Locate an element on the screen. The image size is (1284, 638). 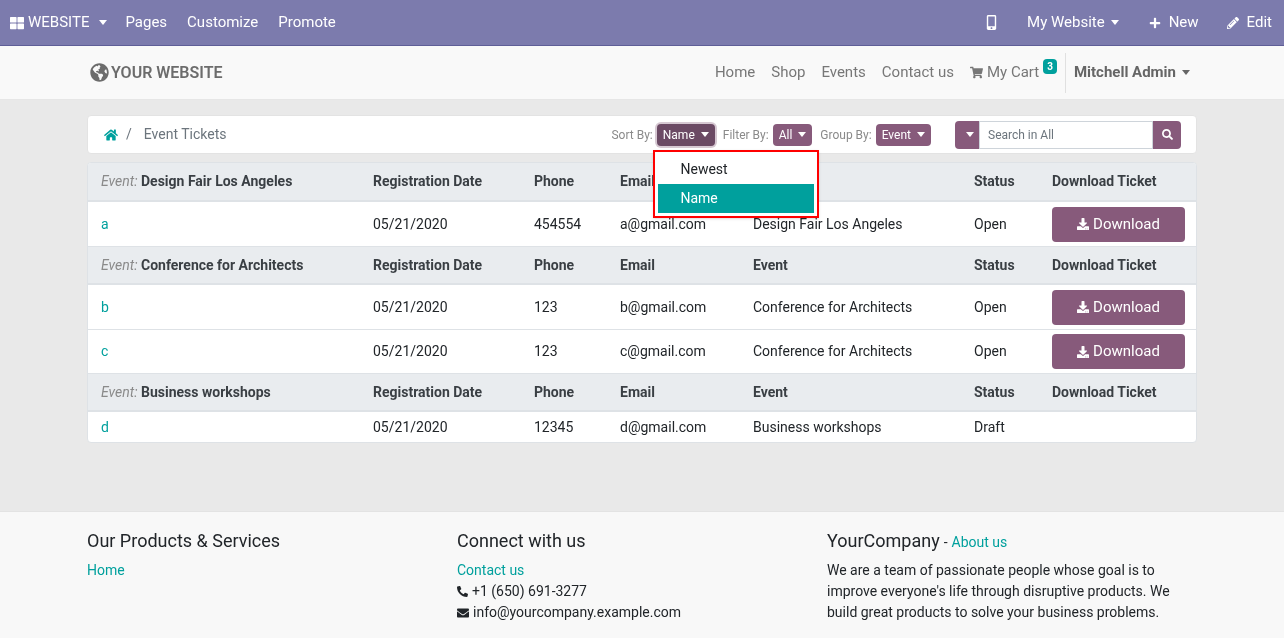
admin-menu-item: Pages is located at coordinates (146, 22).